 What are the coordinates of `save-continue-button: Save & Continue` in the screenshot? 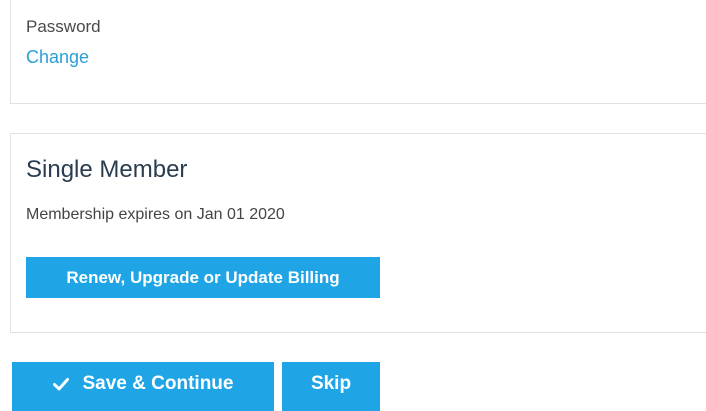 It's located at (143, 386).